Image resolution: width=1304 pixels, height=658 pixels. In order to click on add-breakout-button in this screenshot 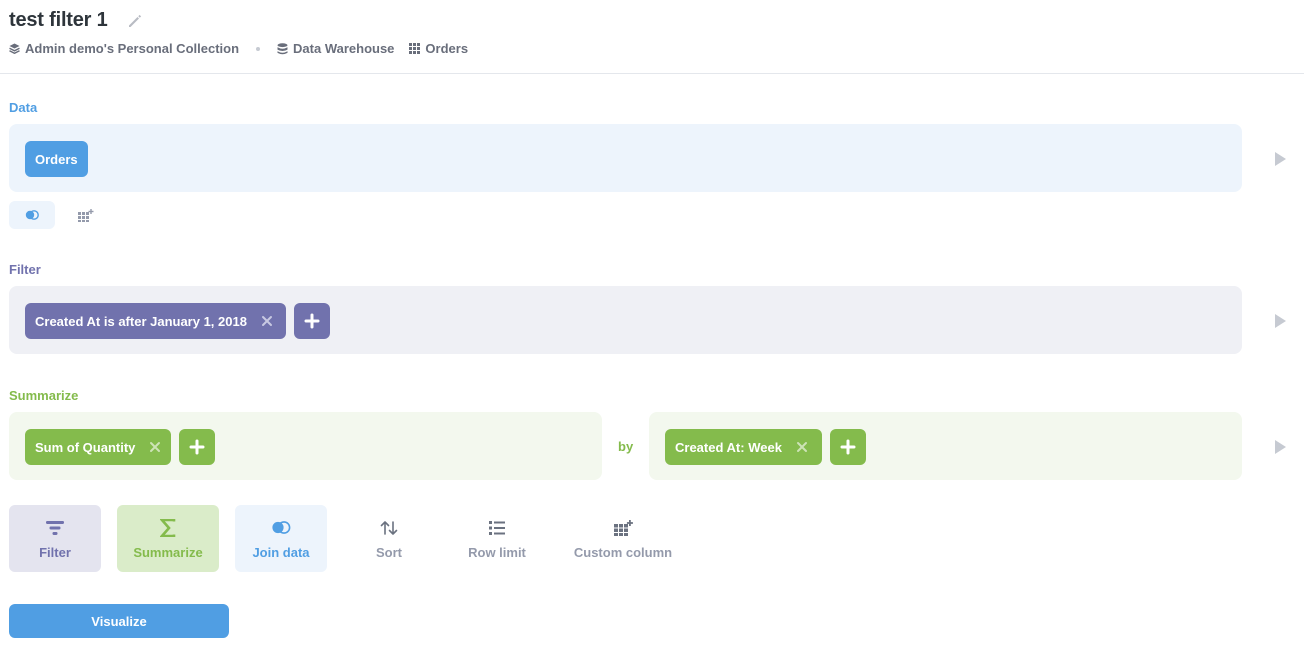, I will do `click(848, 447)`.